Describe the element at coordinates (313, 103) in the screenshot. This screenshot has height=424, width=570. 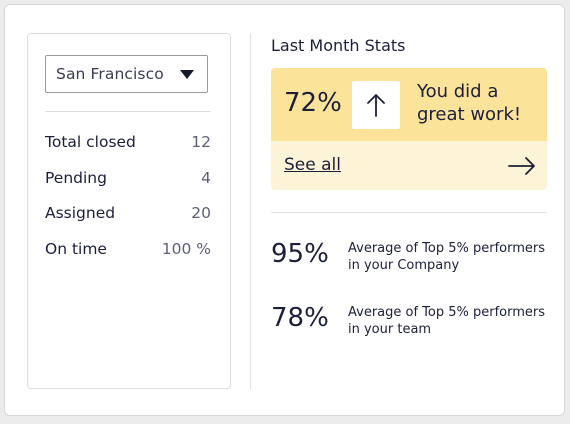
I see `highlight-percent: 72%` at that location.